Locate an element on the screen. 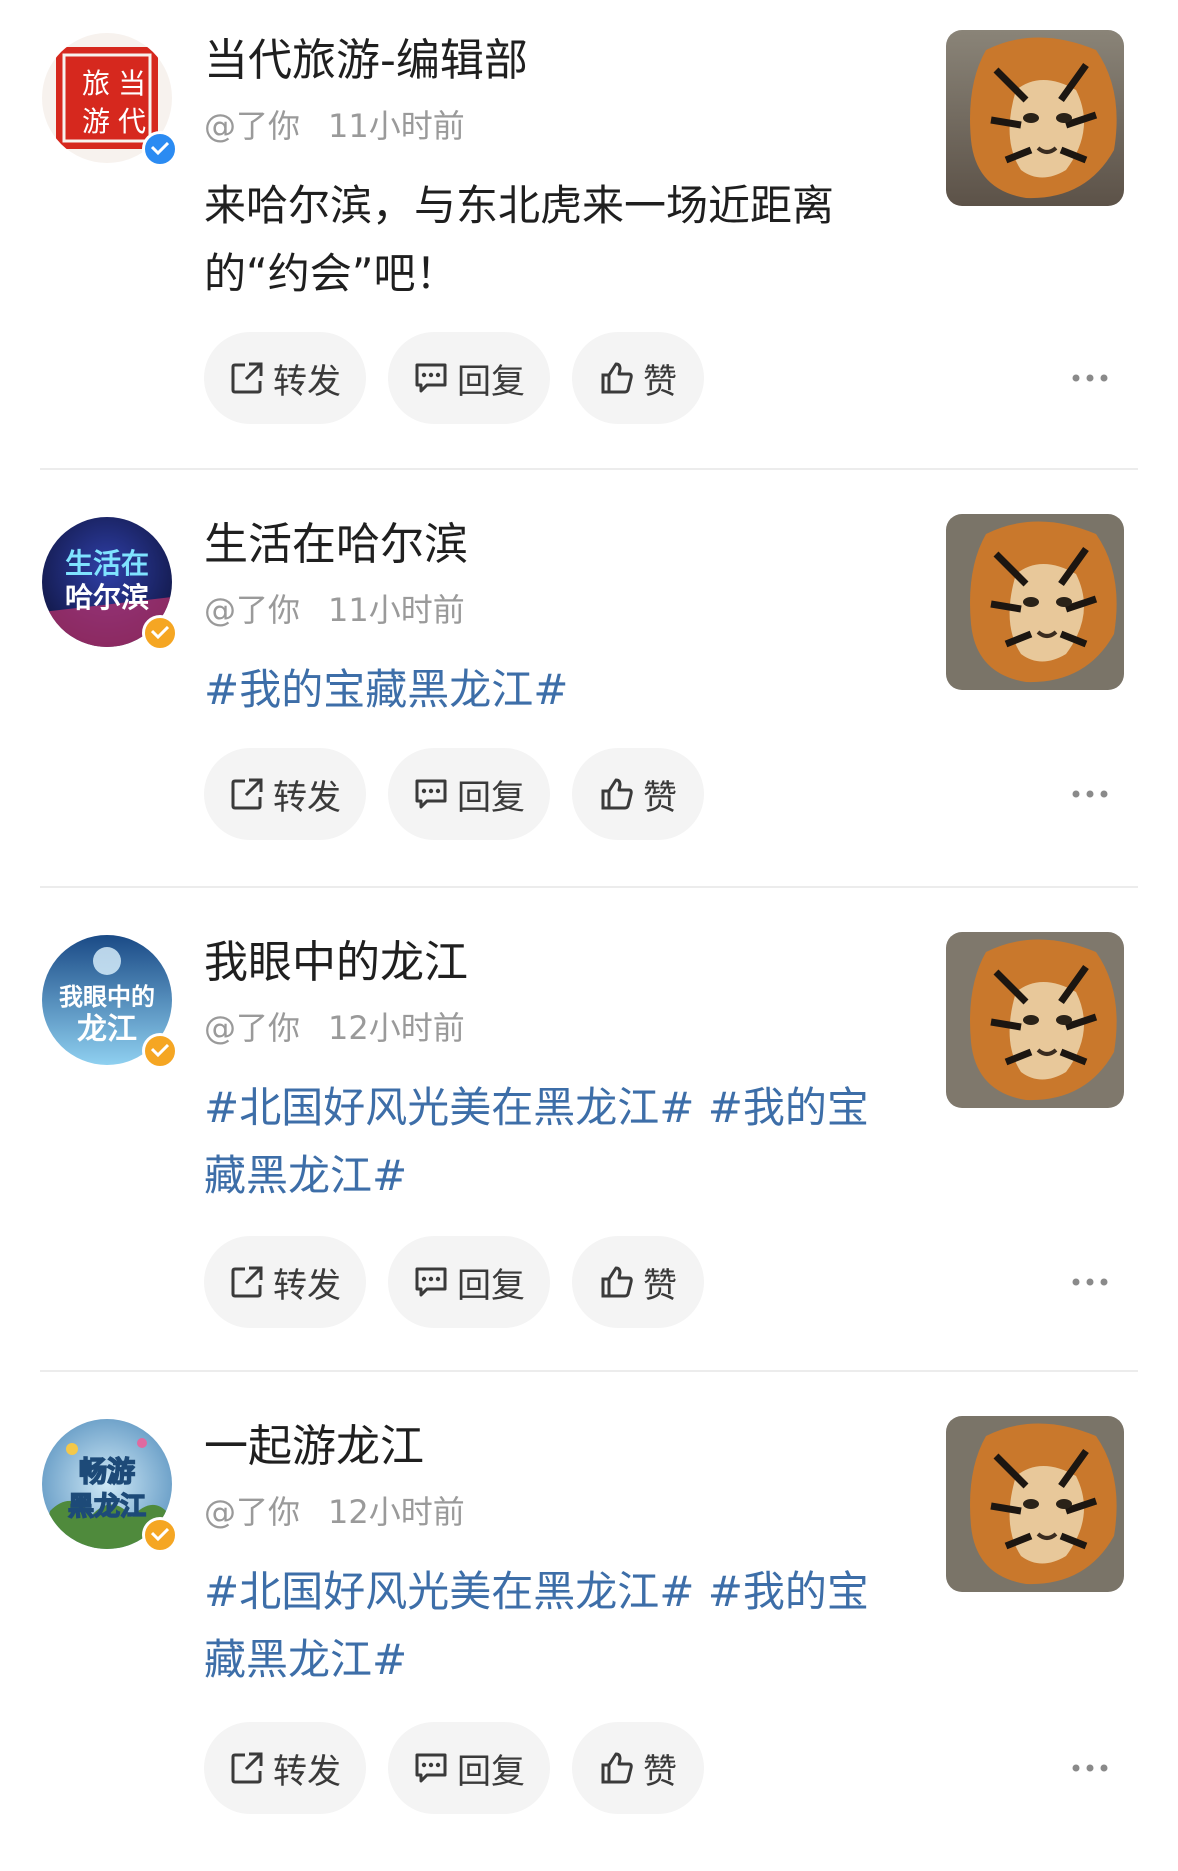 The image size is (1178, 1871). avatar-seal-char: 旅 is located at coordinates (96, 83).